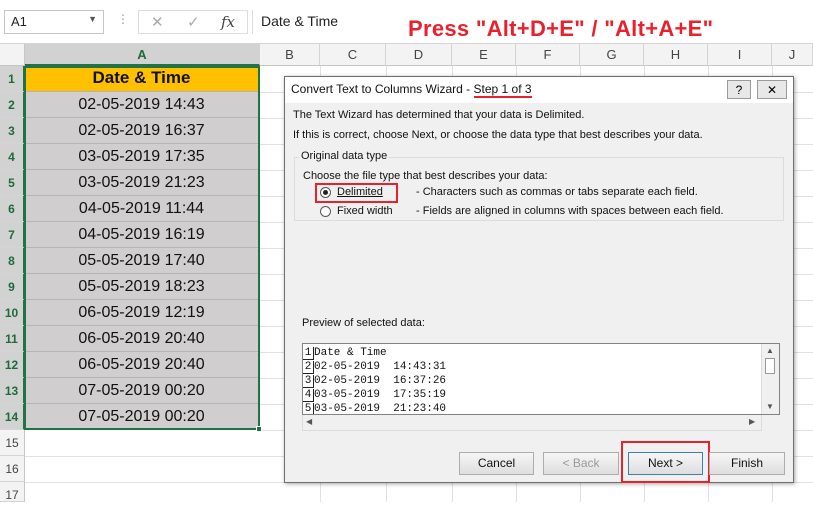 The height and width of the screenshot is (508, 813). Describe the element at coordinates (12, 261) in the screenshot. I see `row-header: 8` at that location.